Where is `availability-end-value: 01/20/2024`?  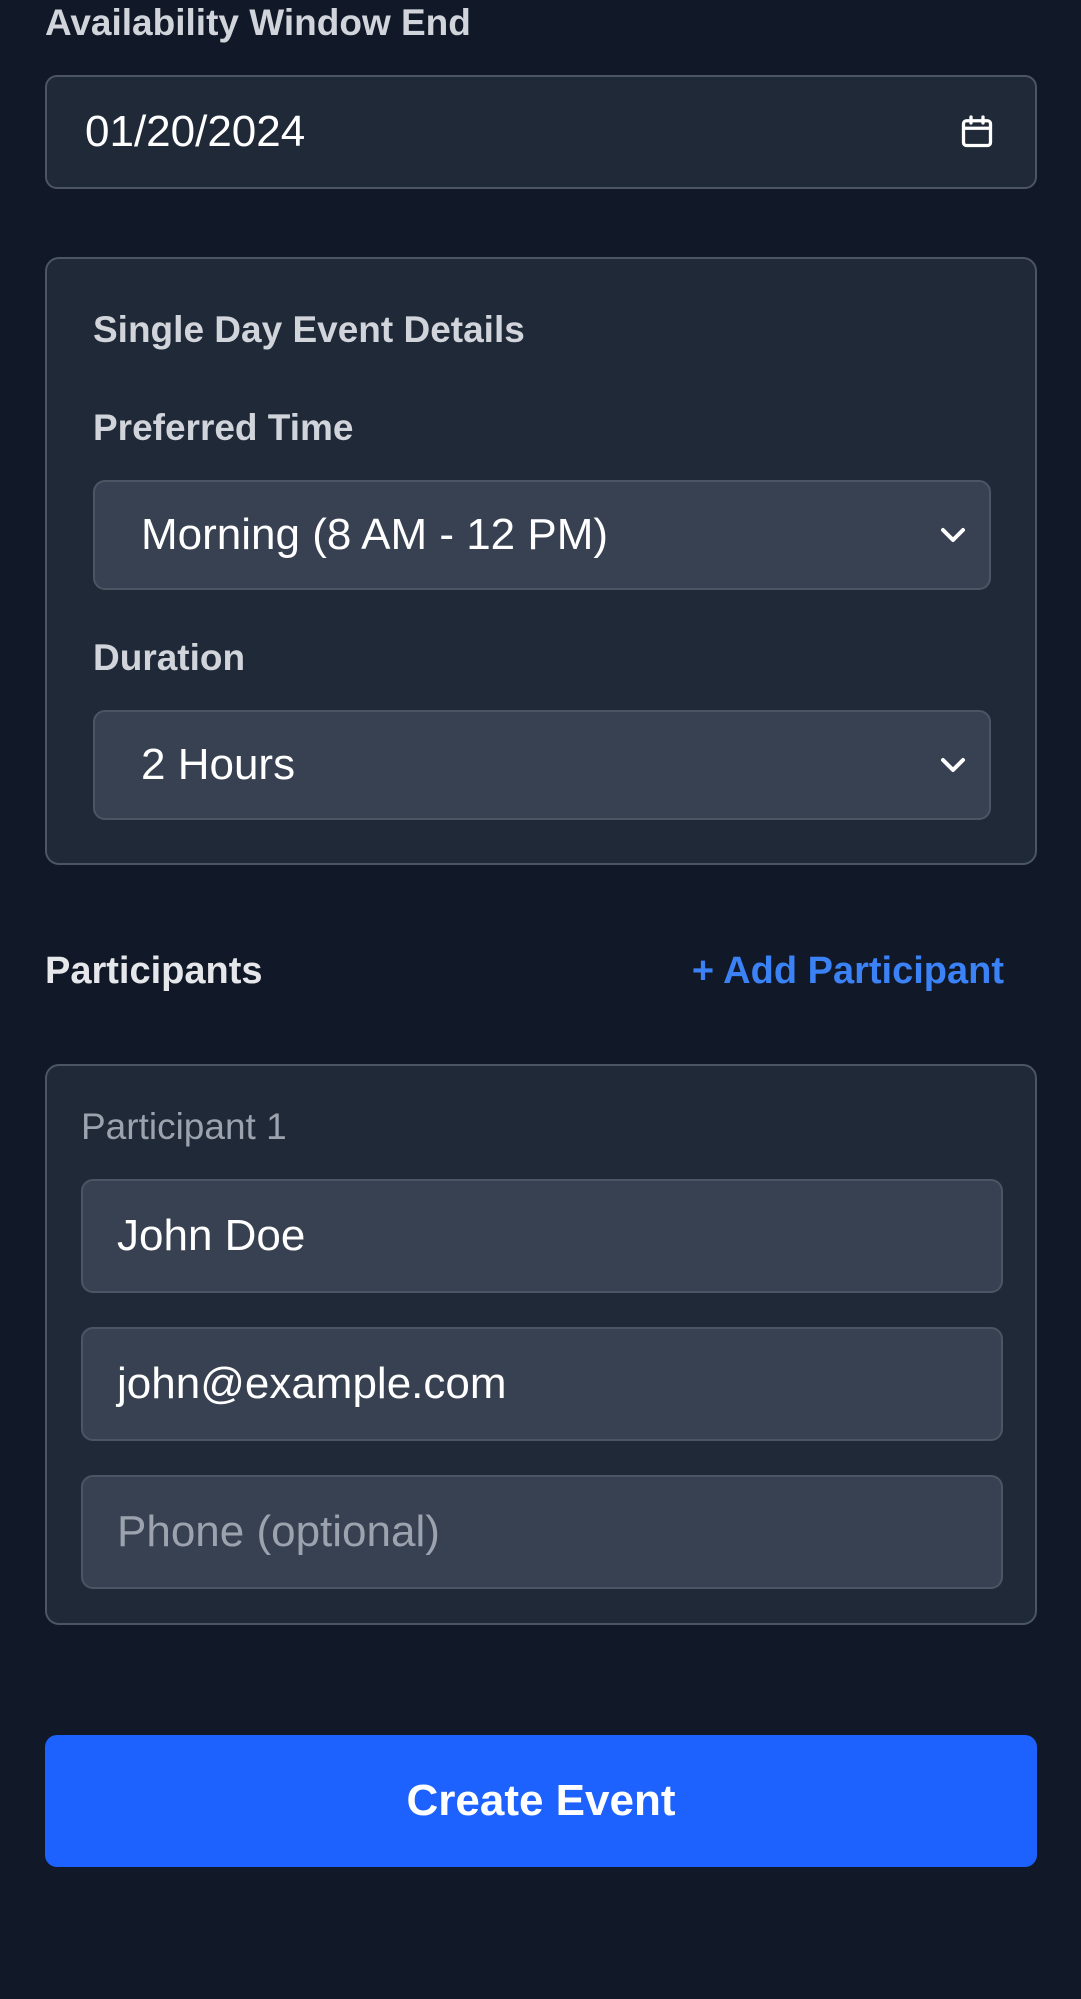
availability-end-value: 01/20/2024 is located at coordinates (195, 131).